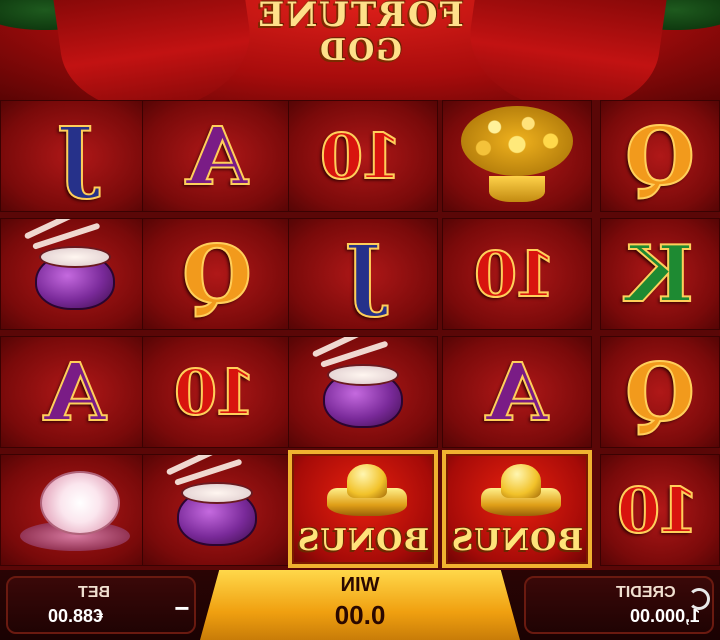 Image resolution: width=720 pixels, height=640 pixels. I want to click on bet-value: €88.00, so click(76, 616).